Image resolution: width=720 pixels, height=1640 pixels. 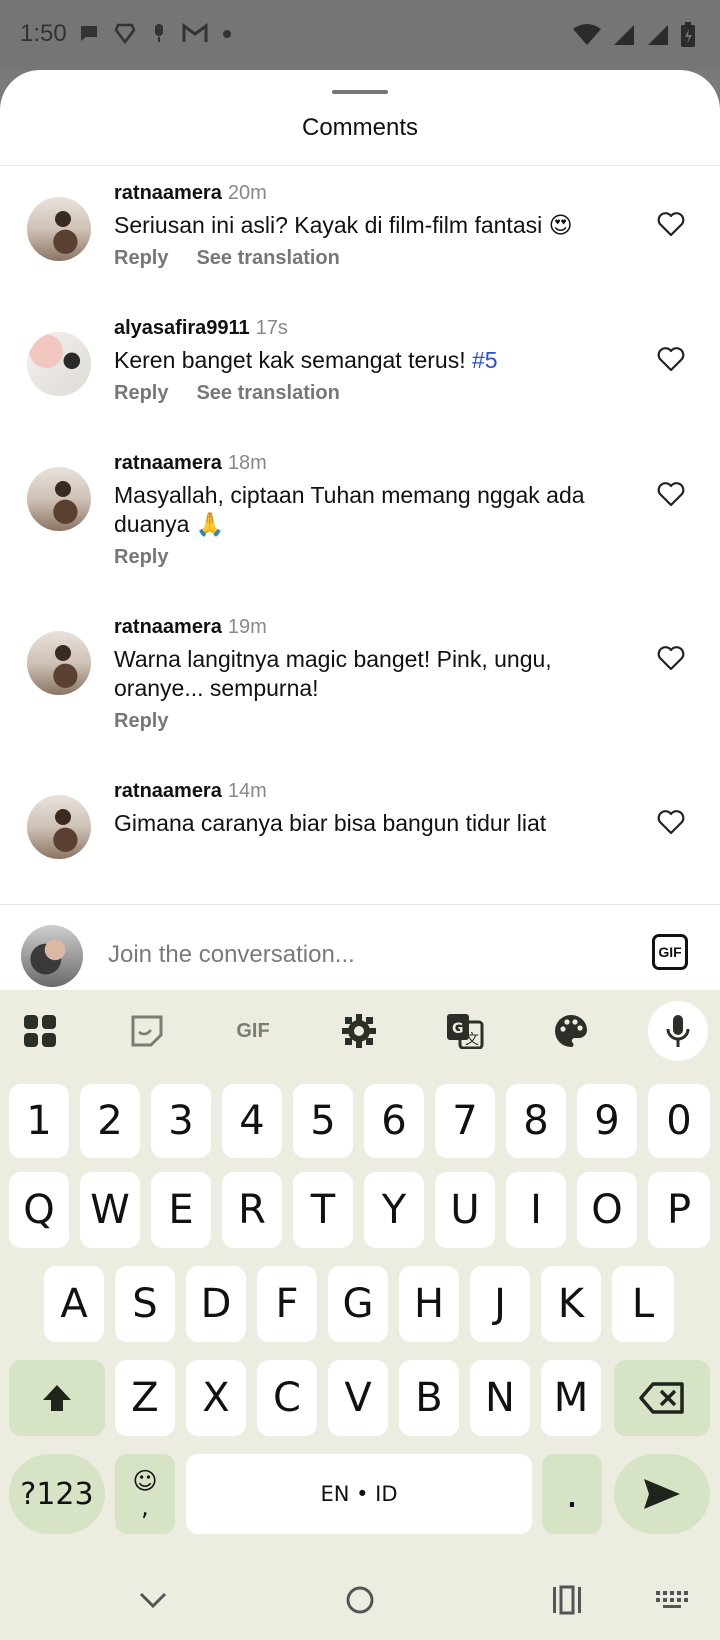 I want to click on sticker-icon, so click(x=147, y=1031).